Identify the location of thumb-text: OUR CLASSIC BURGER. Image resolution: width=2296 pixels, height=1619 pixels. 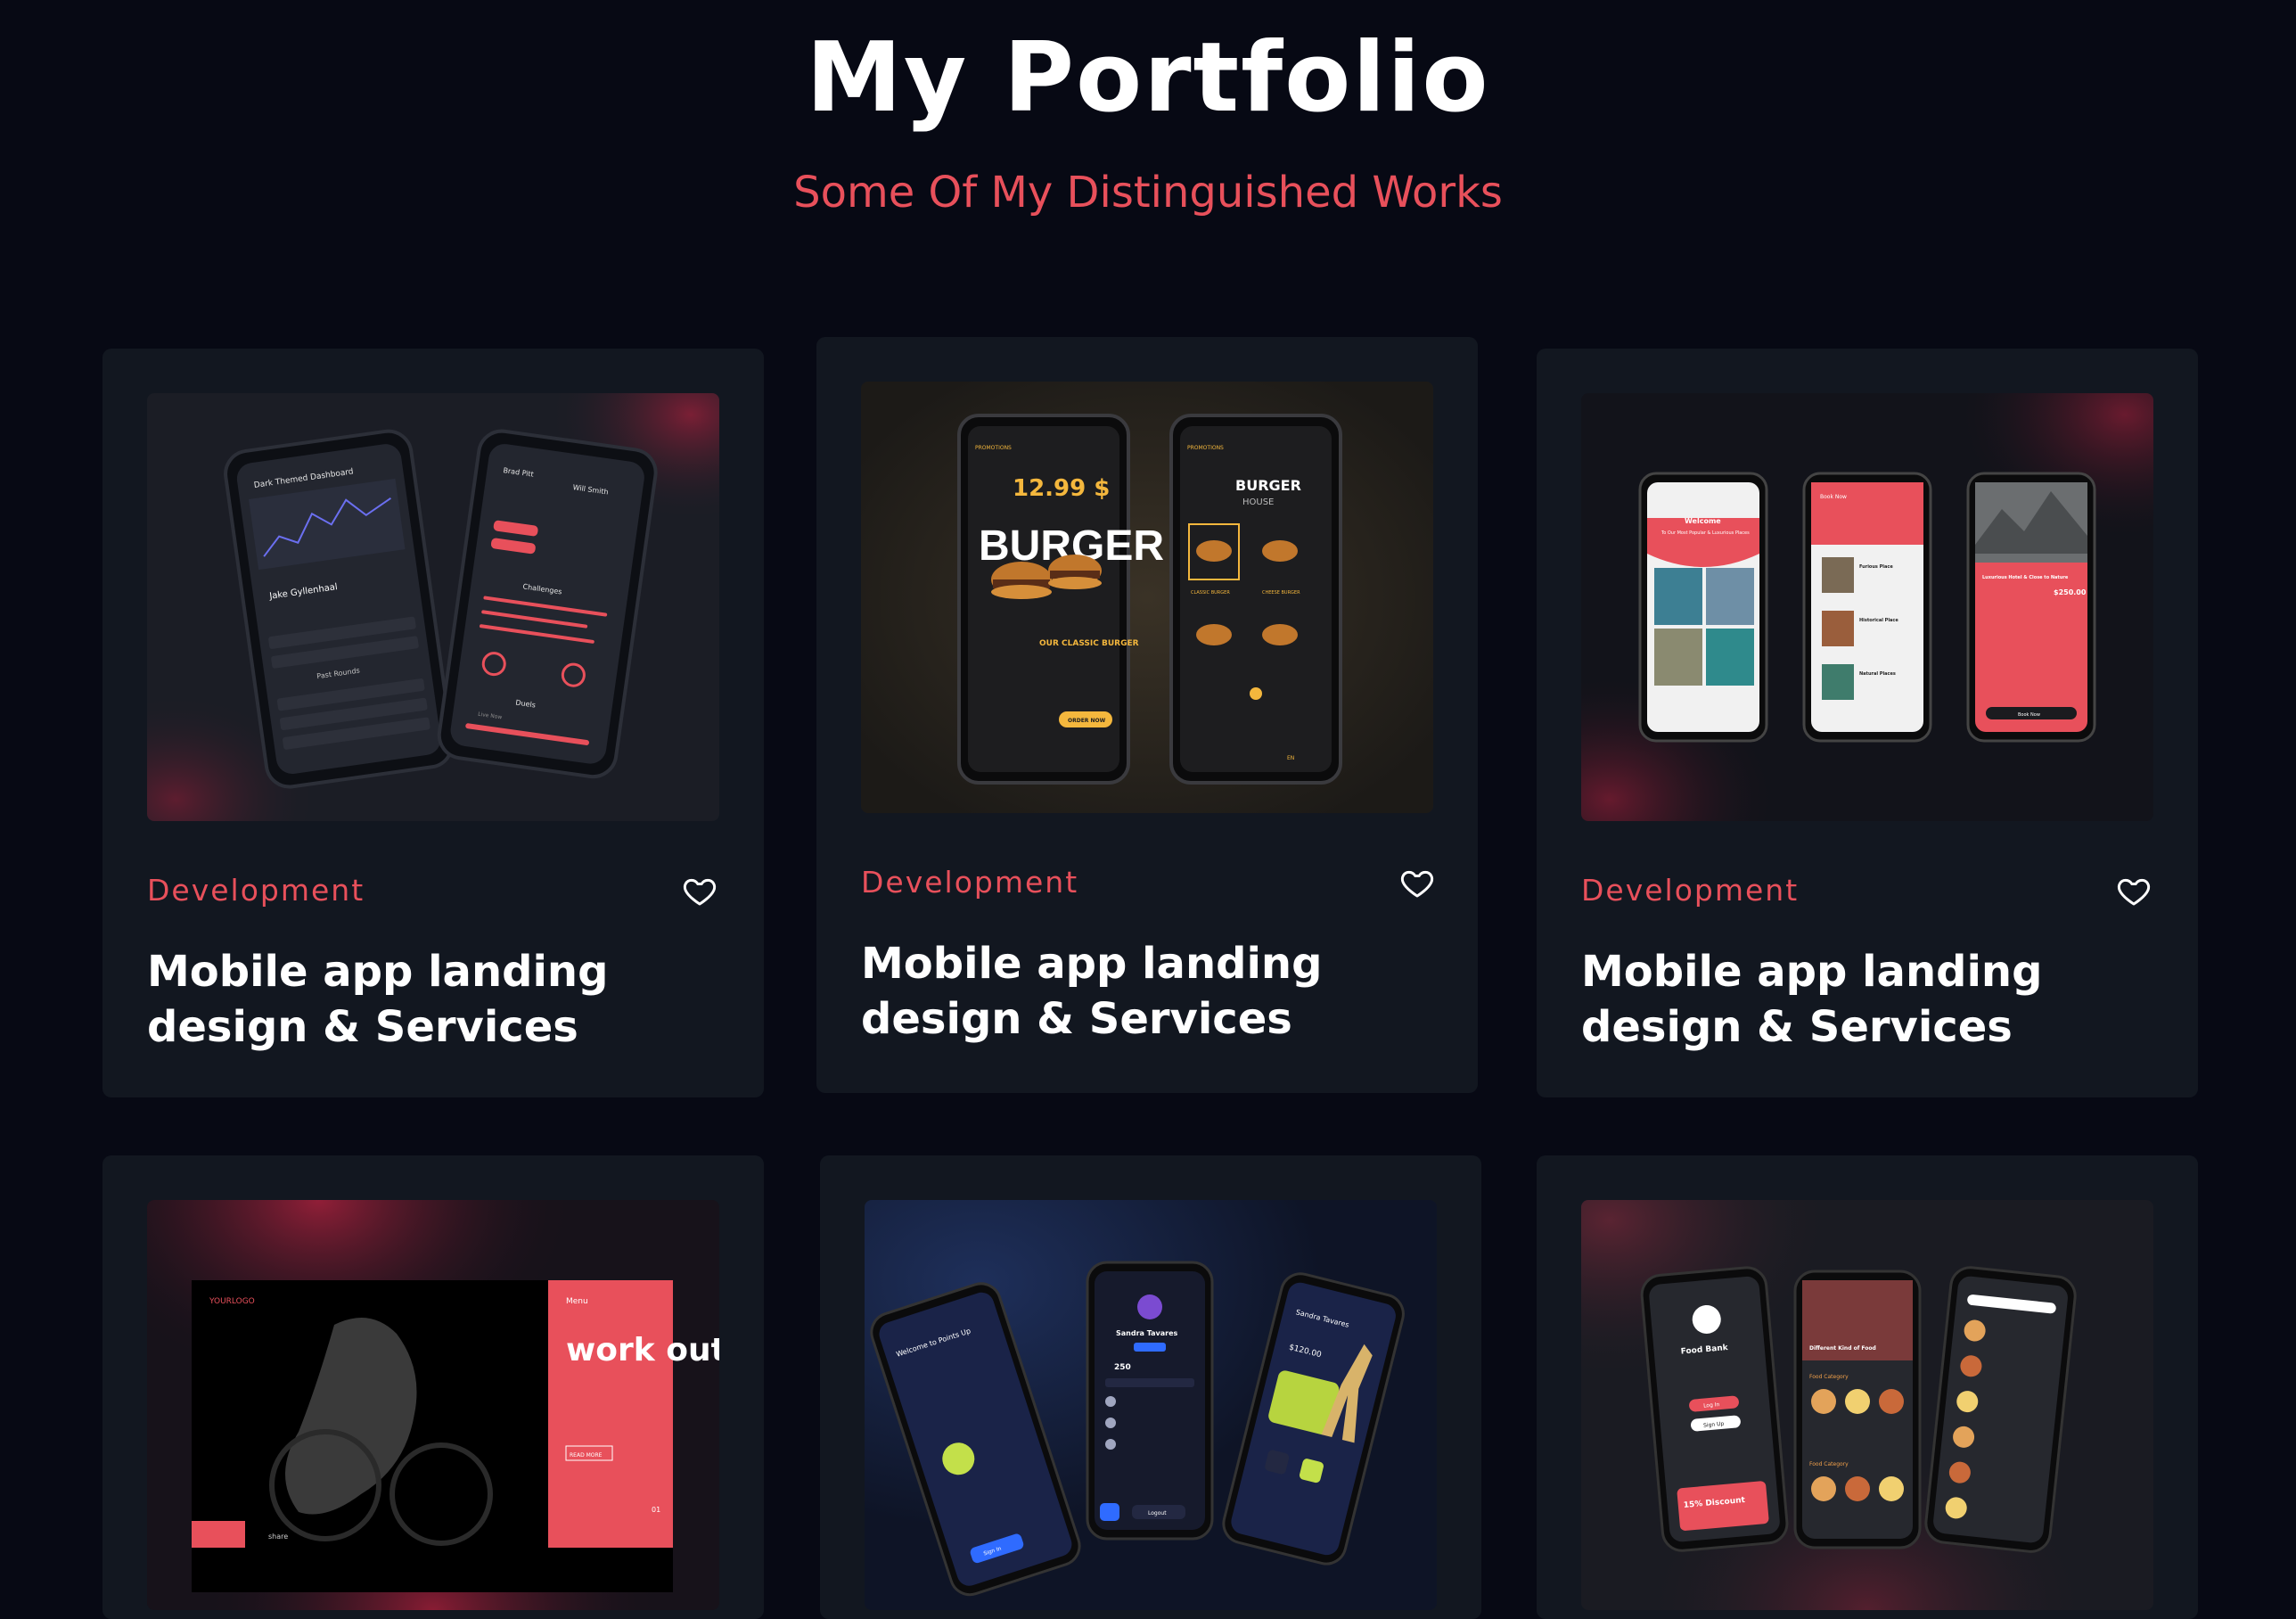
(1089, 643).